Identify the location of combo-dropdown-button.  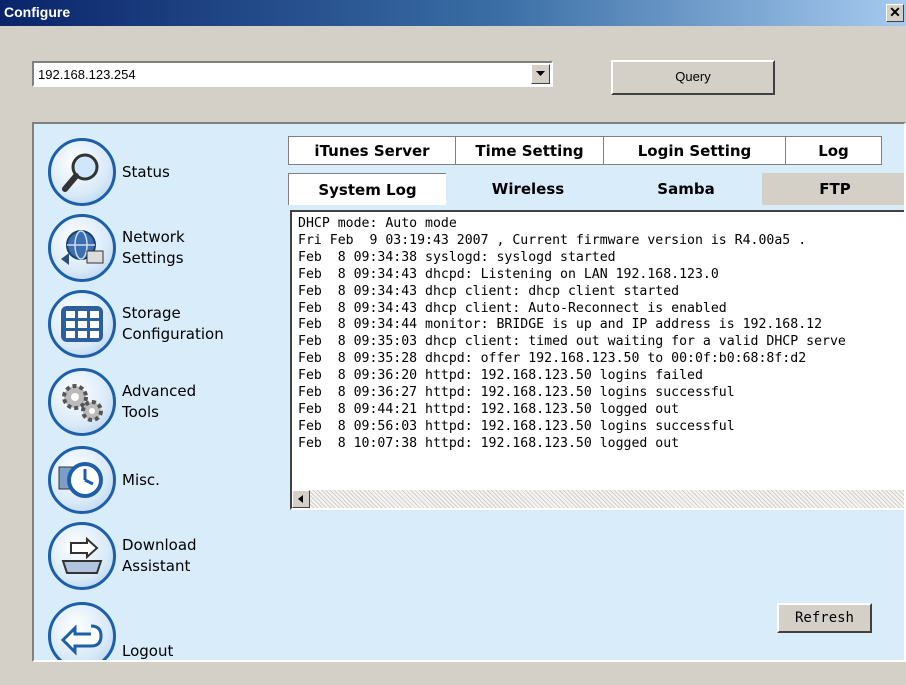
(540, 74).